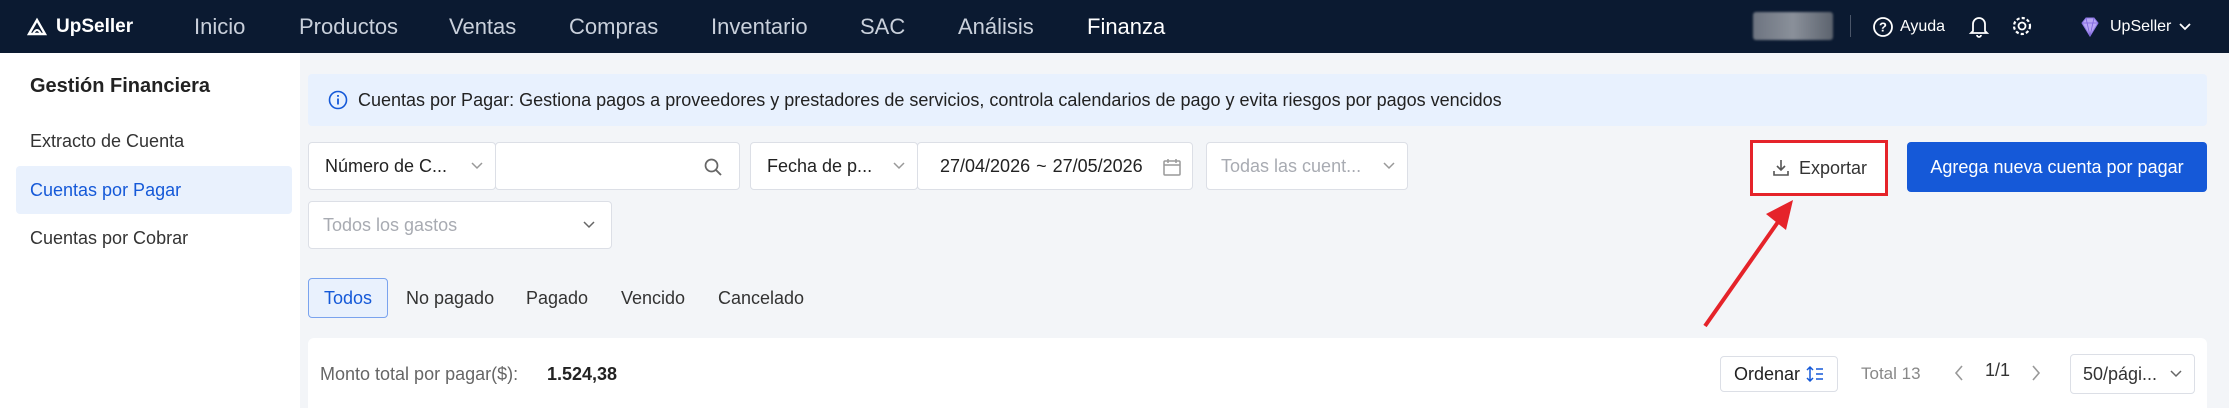 The height and width of the screenshot is (408, 2229). Describe the element at coordinates (557, 298) in the screenshot. I see `tab-pagado: Pagado` at that location.